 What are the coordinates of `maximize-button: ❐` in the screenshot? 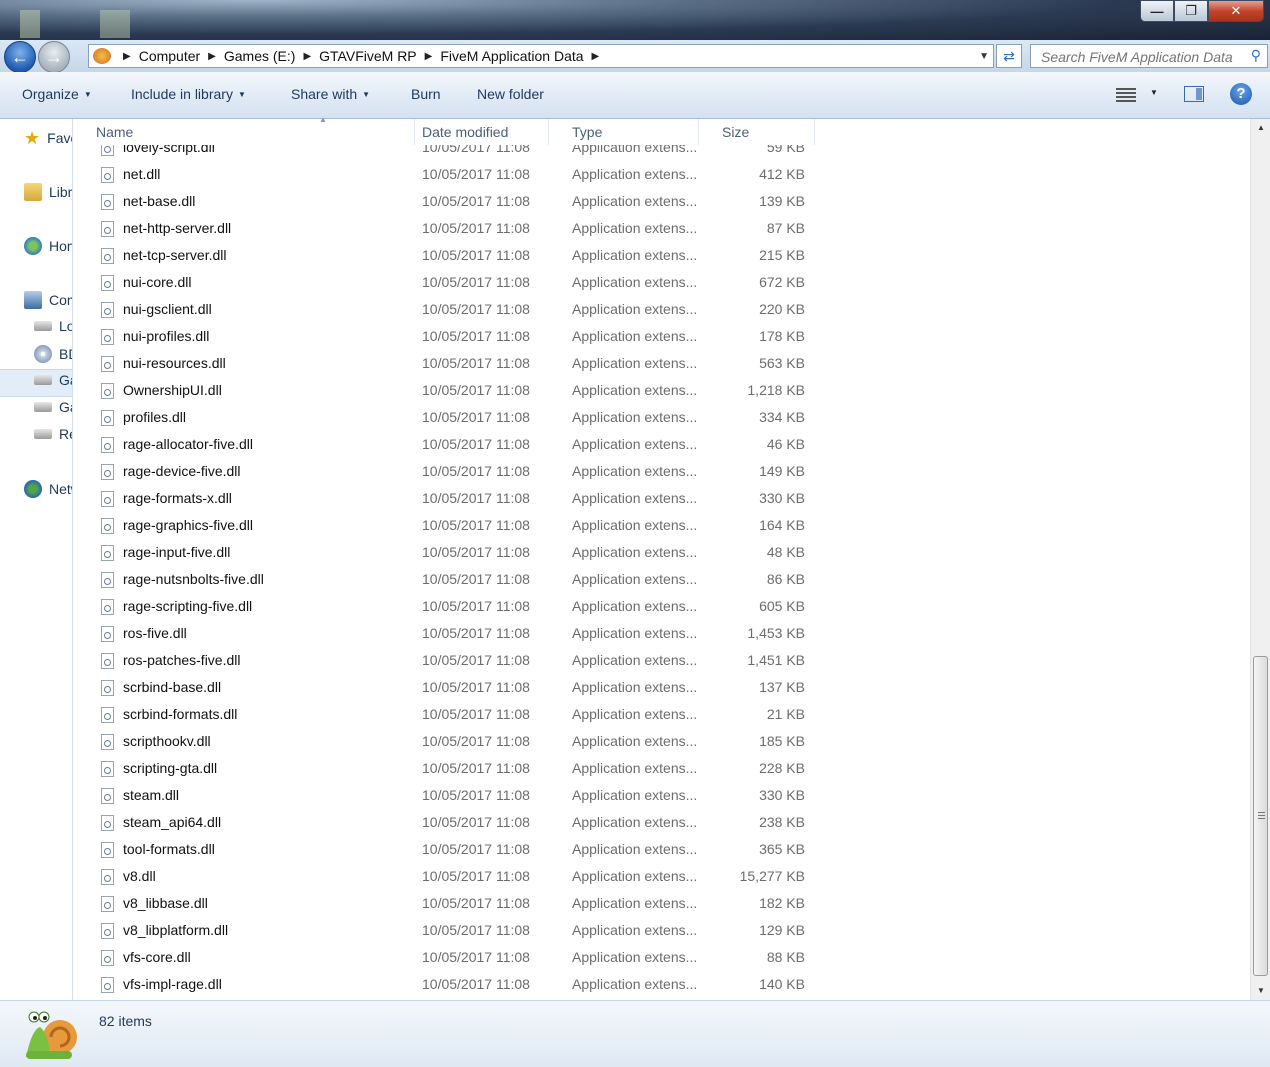 It's located at (1191, 11).